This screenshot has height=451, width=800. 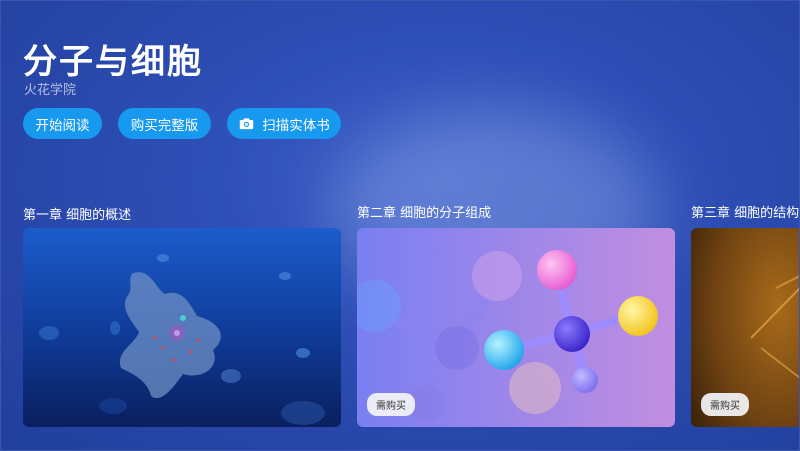 What do you see at coordinates (296, 125) in the screenshot?
I see `scan-book-label: 扫描实体书` at bounding box center [296, 125].